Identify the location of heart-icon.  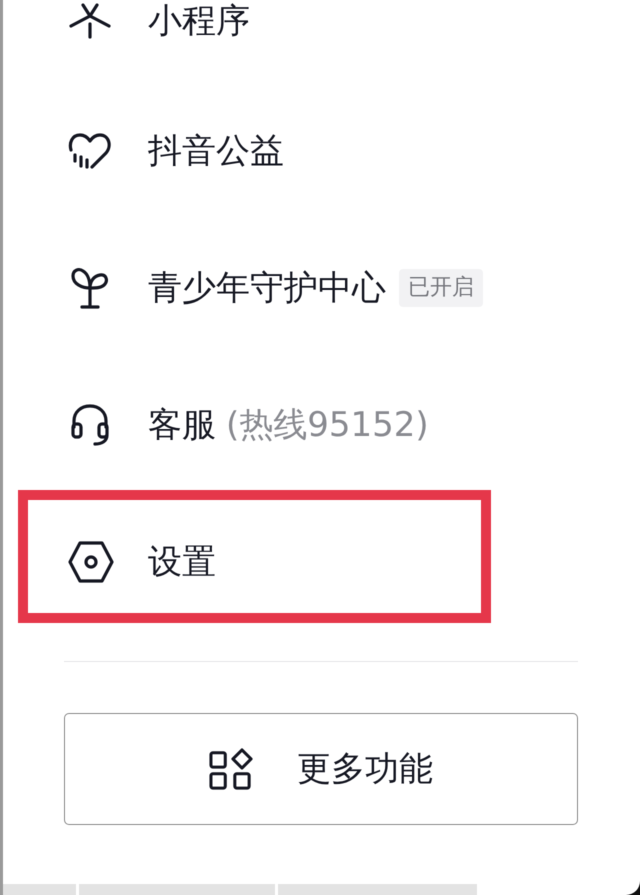
(90, 151).